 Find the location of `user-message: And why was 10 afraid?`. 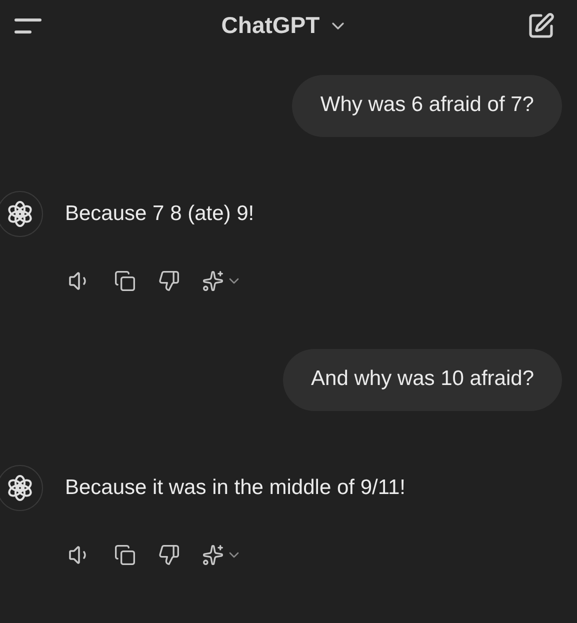

user-message: And why was 10 afraid? is located at coordinates (422, 380).